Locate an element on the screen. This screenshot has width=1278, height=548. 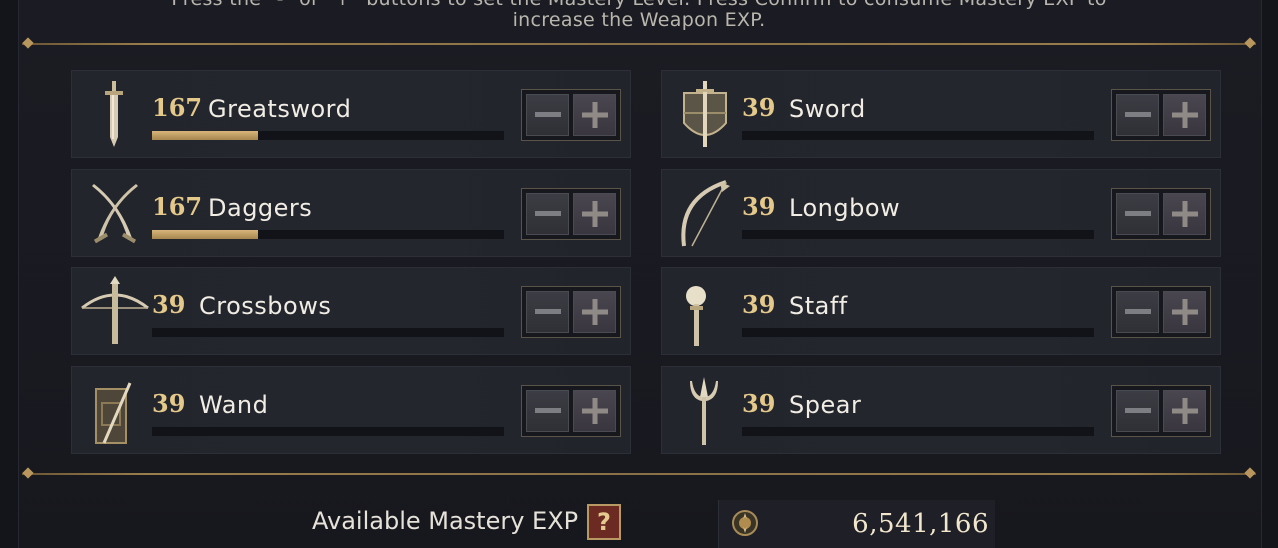
weapon-card-staff: 39 Staff is located at coordinates (941, 311).